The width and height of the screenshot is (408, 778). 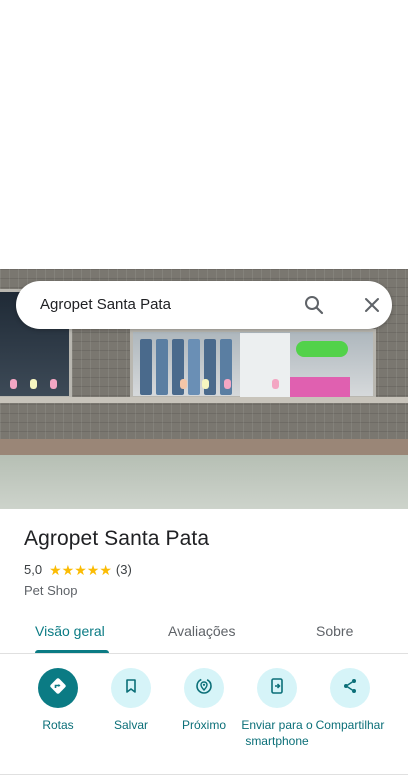 I want to click on rating-row: 5,0 ★ ★ ★ ★ ★ (3), so click(x=78, y=569).